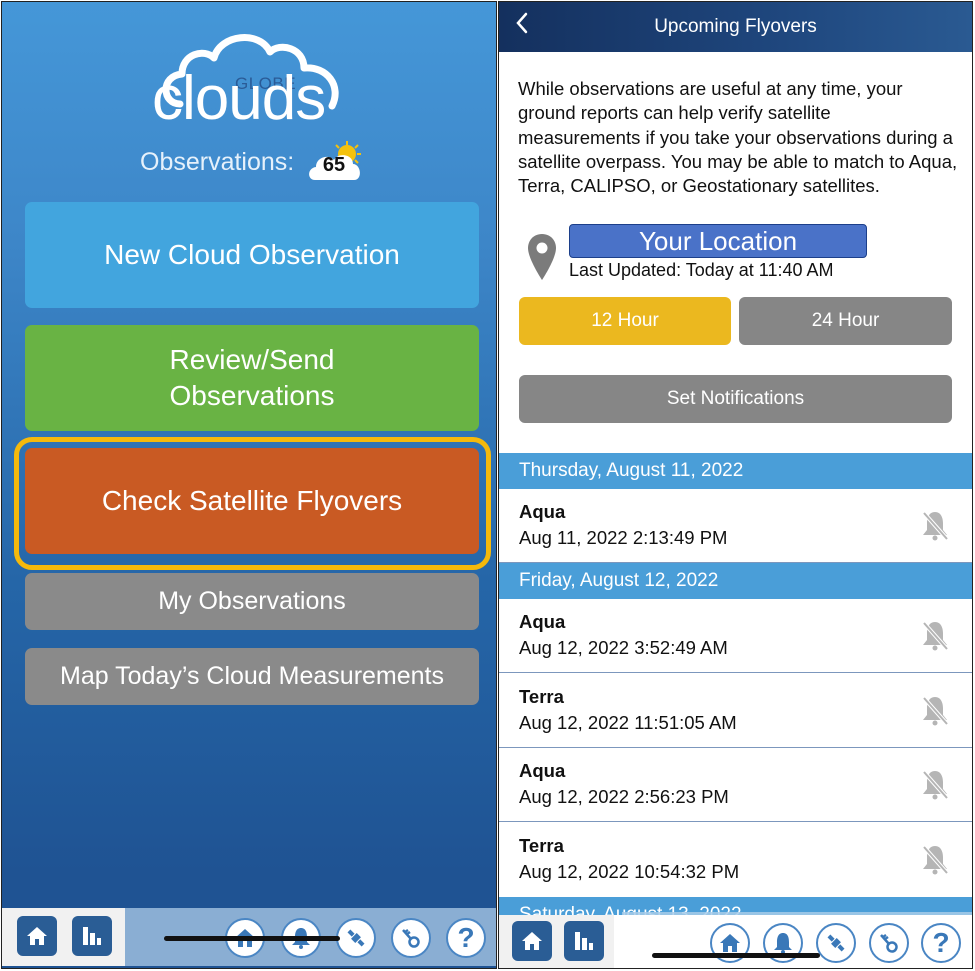 The image size is (975, 971). Describe the element at coordinates (735, 636) in the screenshot. I see `flyover-row: Aqua Aug 12, 2022 3:52:49 AM` at that location.